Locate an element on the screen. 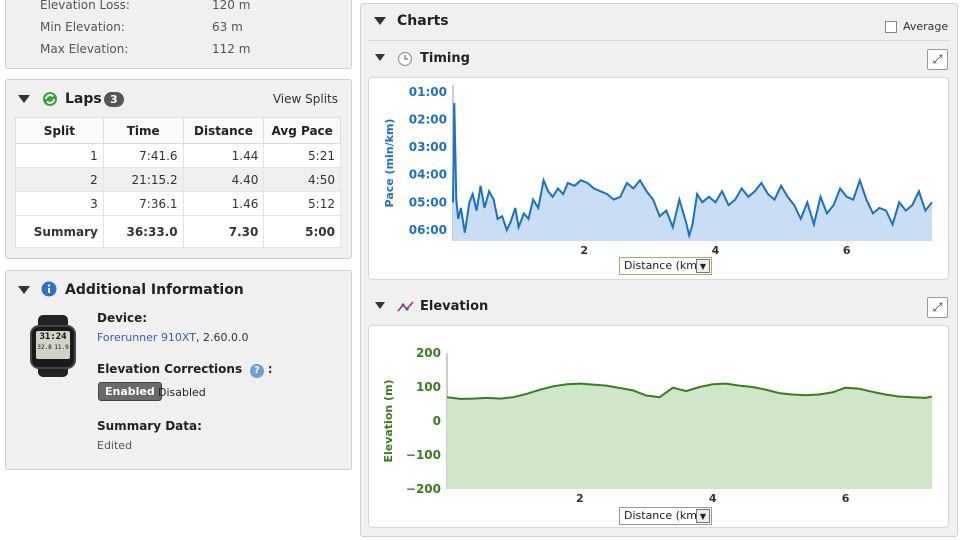  y-axis-label: Elevation (m) is located at coordinates (388, 420).